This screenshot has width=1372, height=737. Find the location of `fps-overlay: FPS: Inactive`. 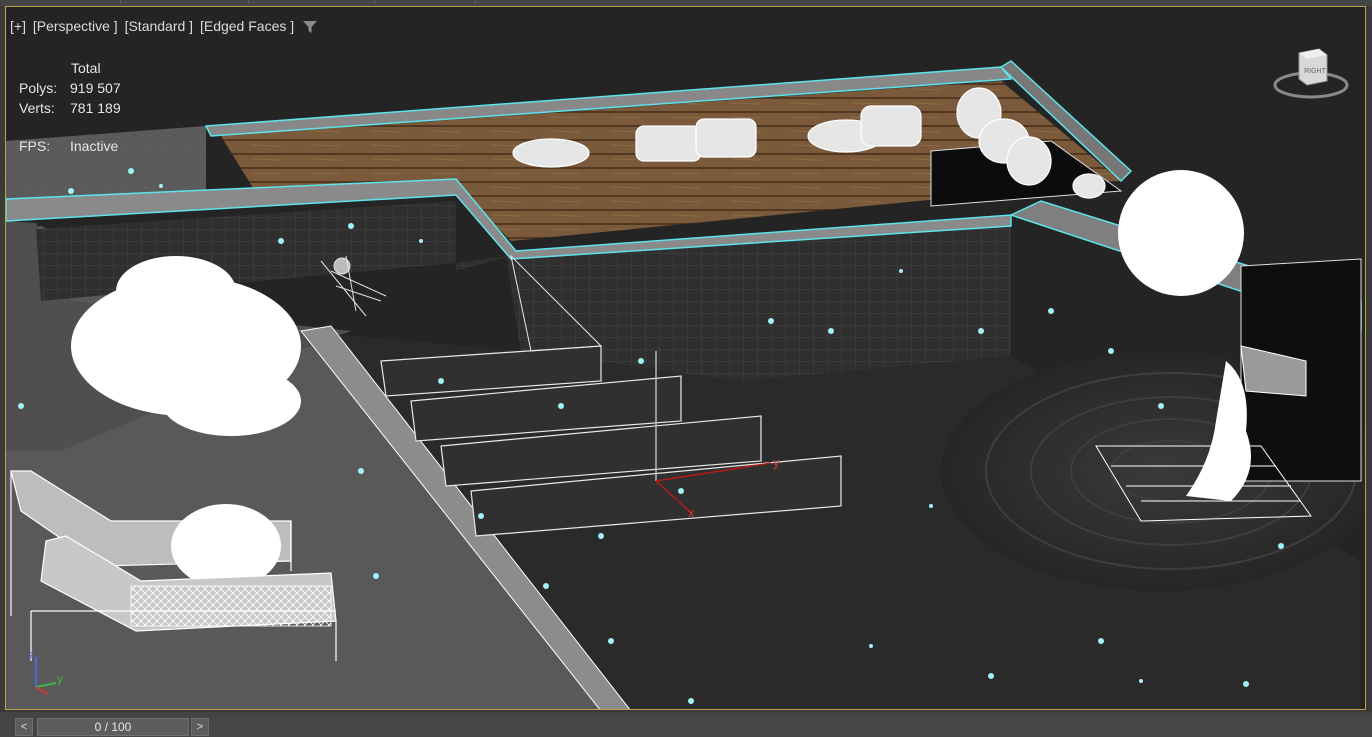

fps-overlay: FPS: Inactive is located at coordinates (68, 146).